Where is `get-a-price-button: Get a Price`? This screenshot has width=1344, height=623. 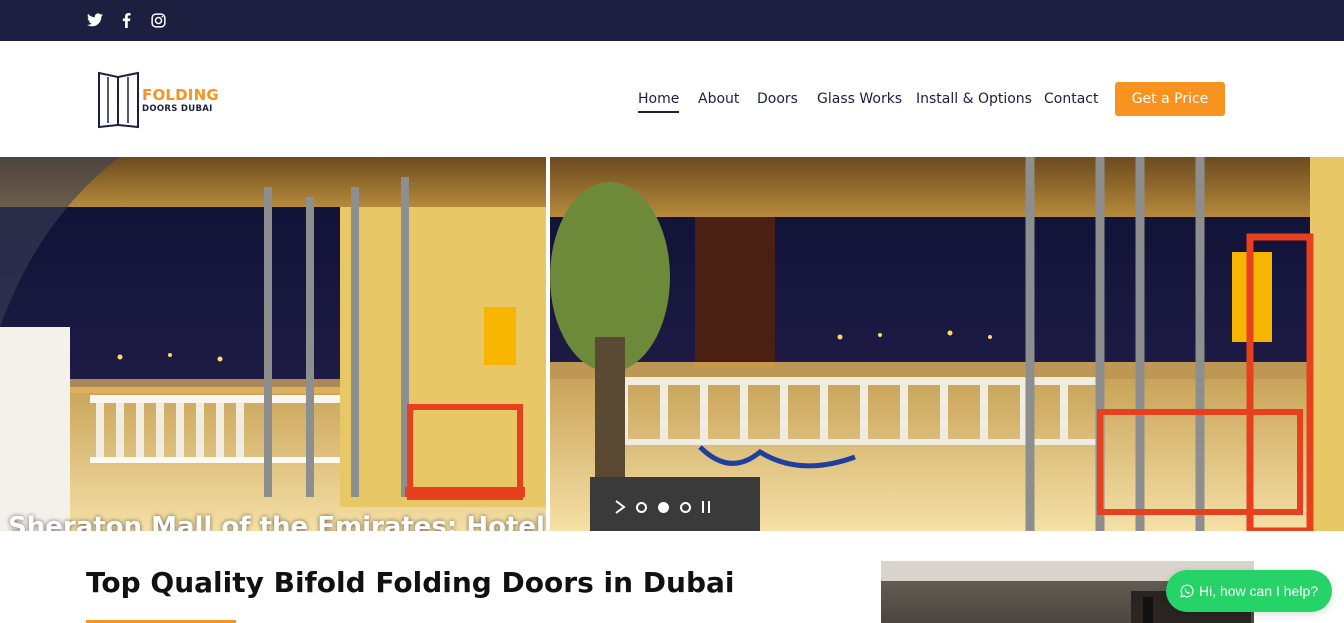
get-a-price-button: Get a Price is located at coordinates (1170, 99).